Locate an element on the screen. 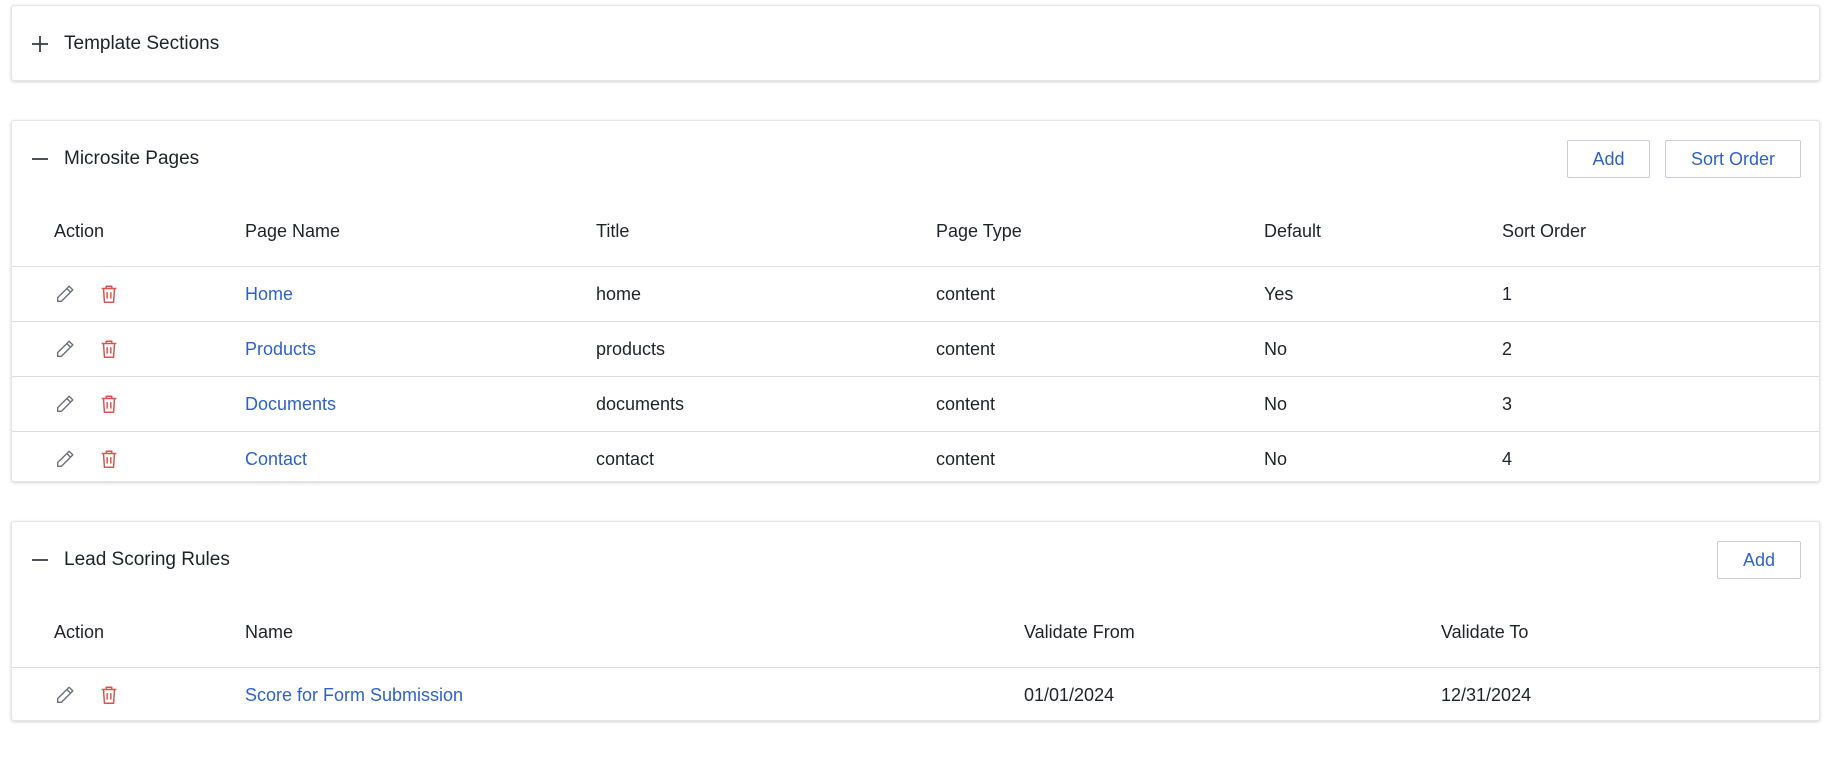  column-header-sort-order: Sort Order is located at coordinates (1544, 231).